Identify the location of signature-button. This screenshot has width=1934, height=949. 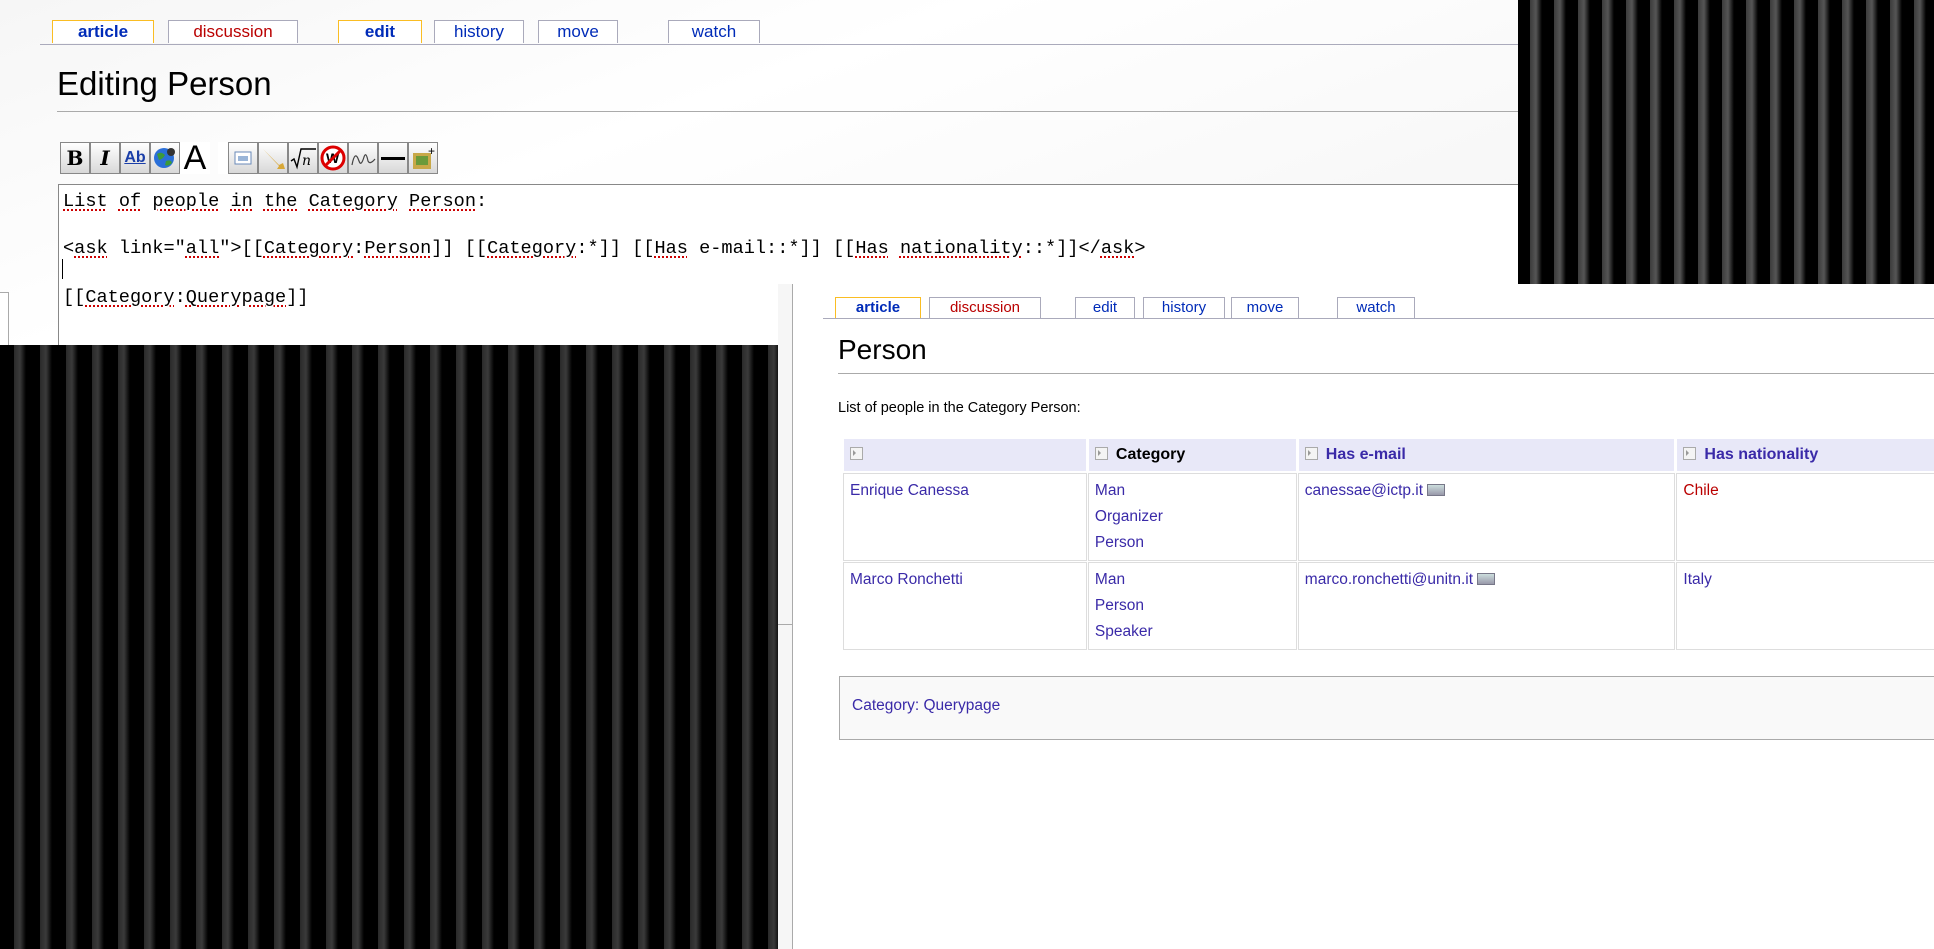
(363, 158).